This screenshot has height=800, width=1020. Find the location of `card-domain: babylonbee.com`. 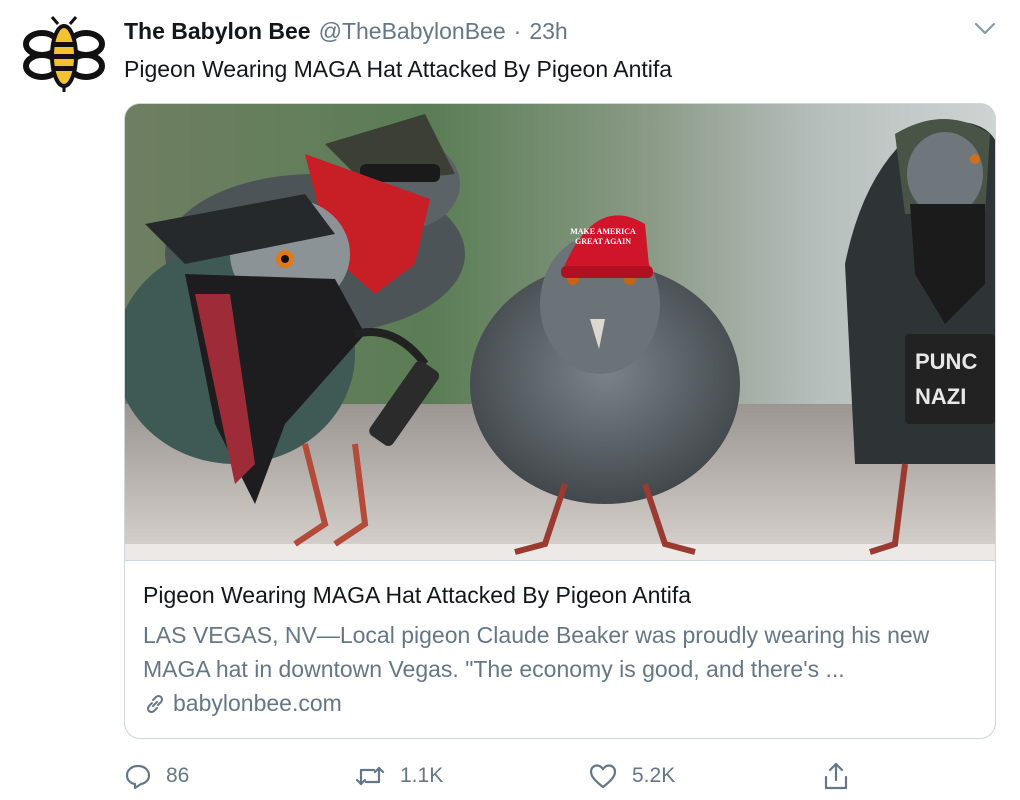

card-domain: babylonbee.com is located at coordinates (242, 703).